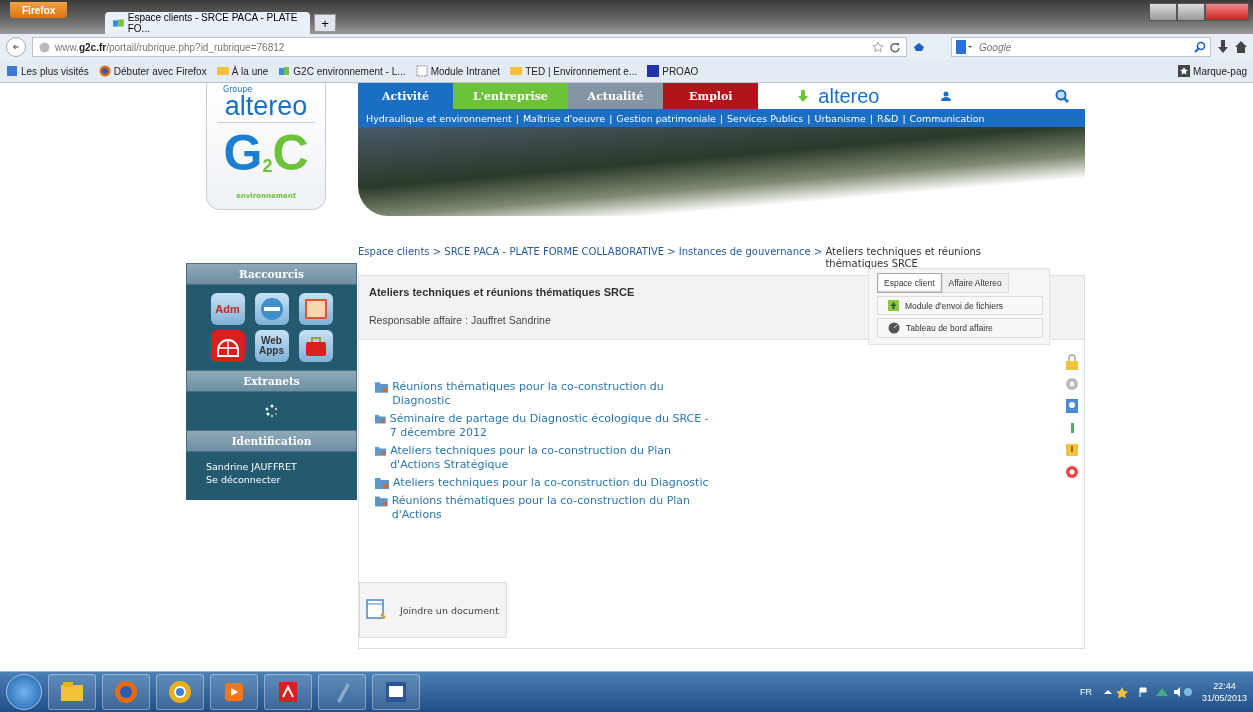  What do you see at coordinates (170, 47) in the screenshot?
I see `url-text: www.g2c.fr/portail/rubrique.php?id_rubrique=76812` at bounding box center [170, 47].